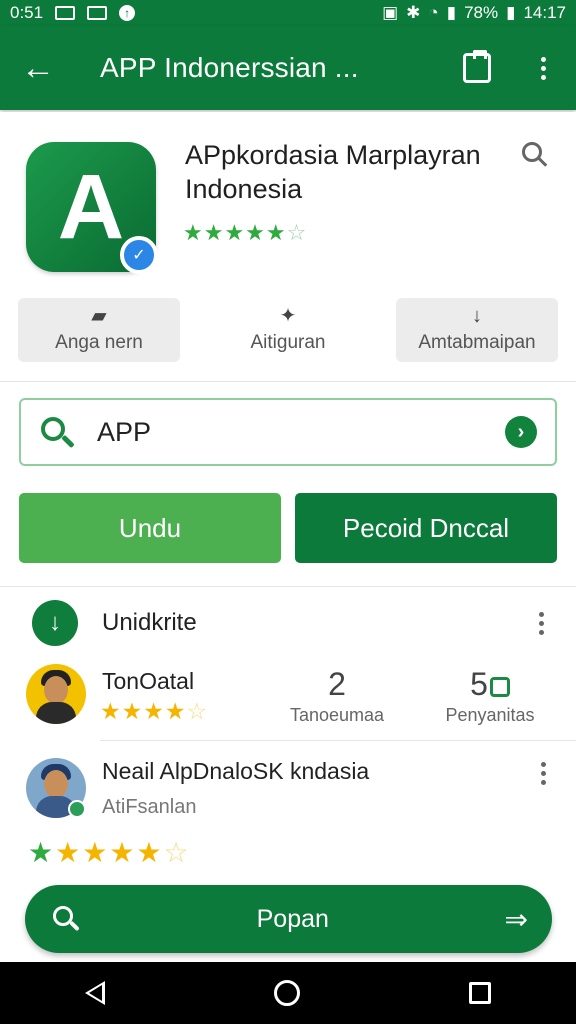  What do you see at coordinates (97, 13) in the screenshot?
I see `message-icon` at bounding box center [97, 13].